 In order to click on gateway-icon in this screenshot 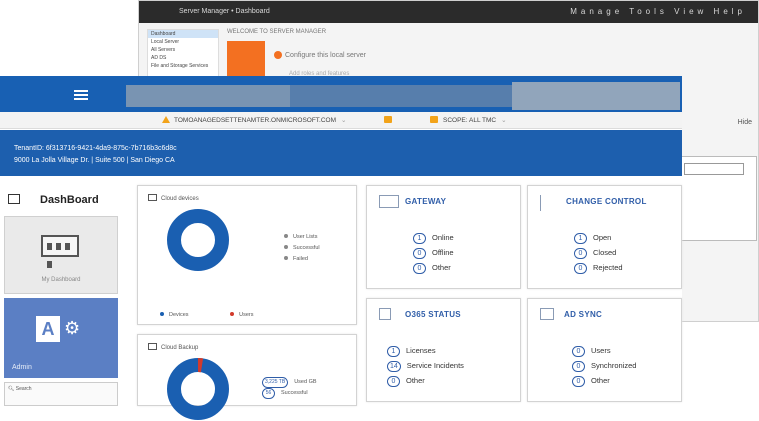, I will do `click(389, 201)`.